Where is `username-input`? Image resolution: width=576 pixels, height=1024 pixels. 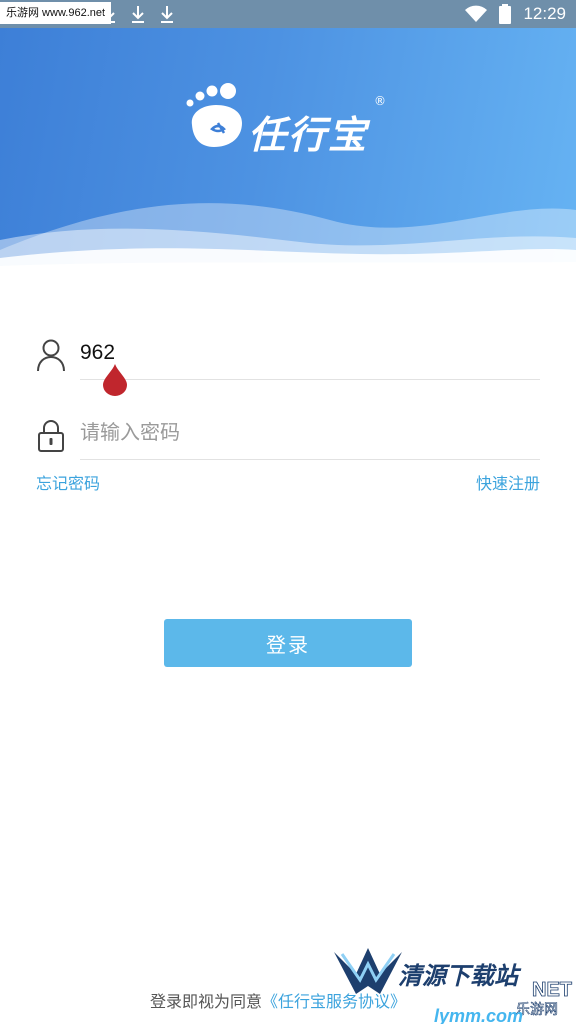 username-input is located at coordinates (290, 353).